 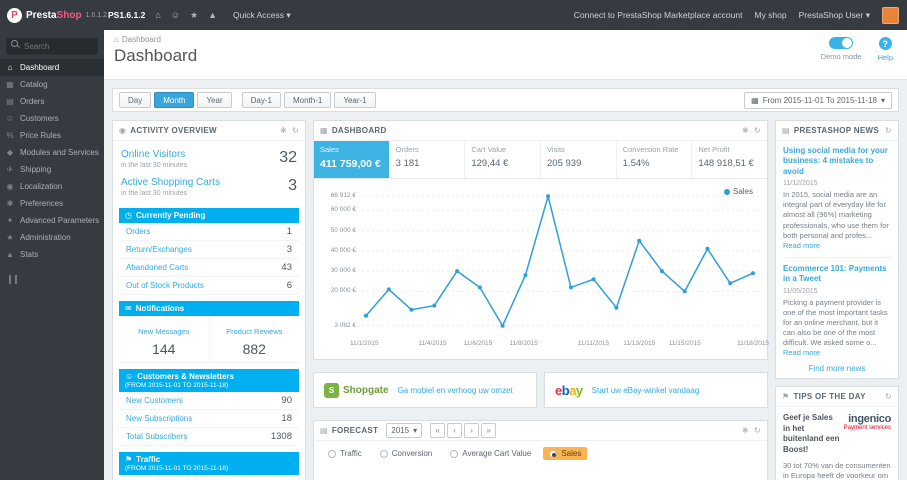 What do you see at coordinates (138, 231) in the screenshot?
I see `activity-row-link: Orders` at bounding box center [138, 231].